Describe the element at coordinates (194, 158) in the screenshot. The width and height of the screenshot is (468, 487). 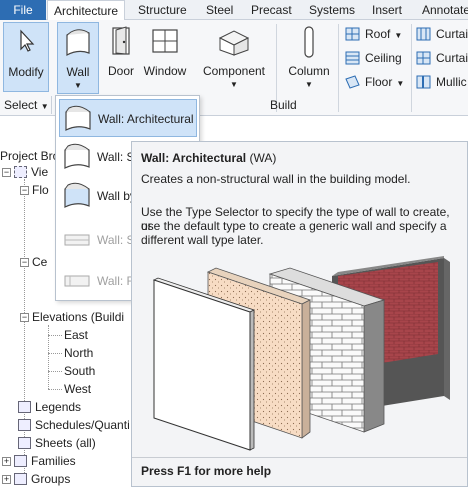
I see `tooltip-title-text: Wall: Architectural` at that location.